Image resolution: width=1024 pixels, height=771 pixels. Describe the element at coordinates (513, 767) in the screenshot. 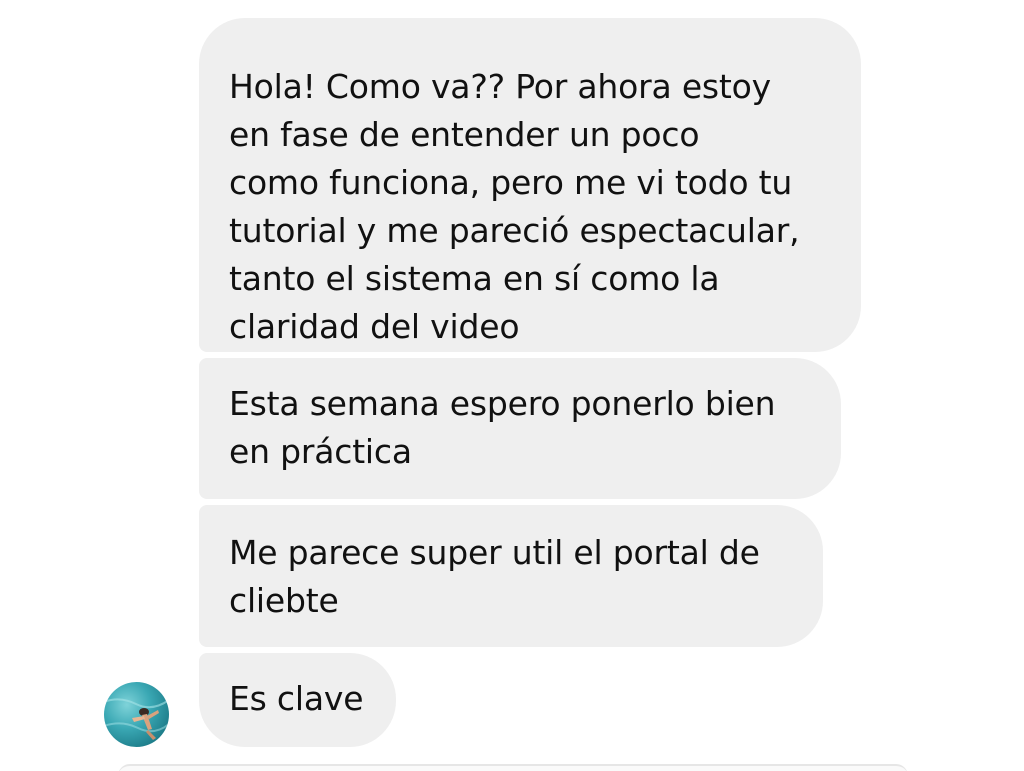

I see `composer-edge` at that location.